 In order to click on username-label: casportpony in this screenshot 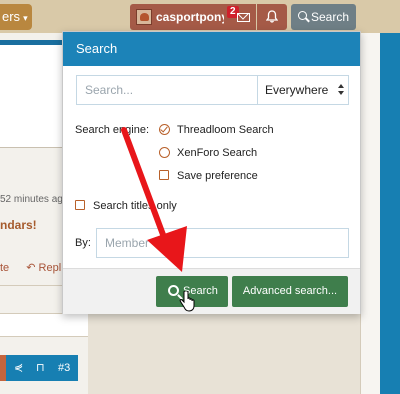, I will do `click(192, 17)`.